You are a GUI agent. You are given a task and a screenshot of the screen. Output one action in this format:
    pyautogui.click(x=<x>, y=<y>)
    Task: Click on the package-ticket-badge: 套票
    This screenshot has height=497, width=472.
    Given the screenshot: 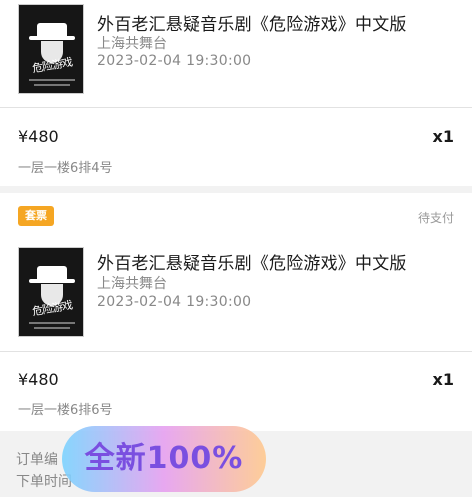 What is the action you would take?
    pyautogui.click(x=36, y=216)
    